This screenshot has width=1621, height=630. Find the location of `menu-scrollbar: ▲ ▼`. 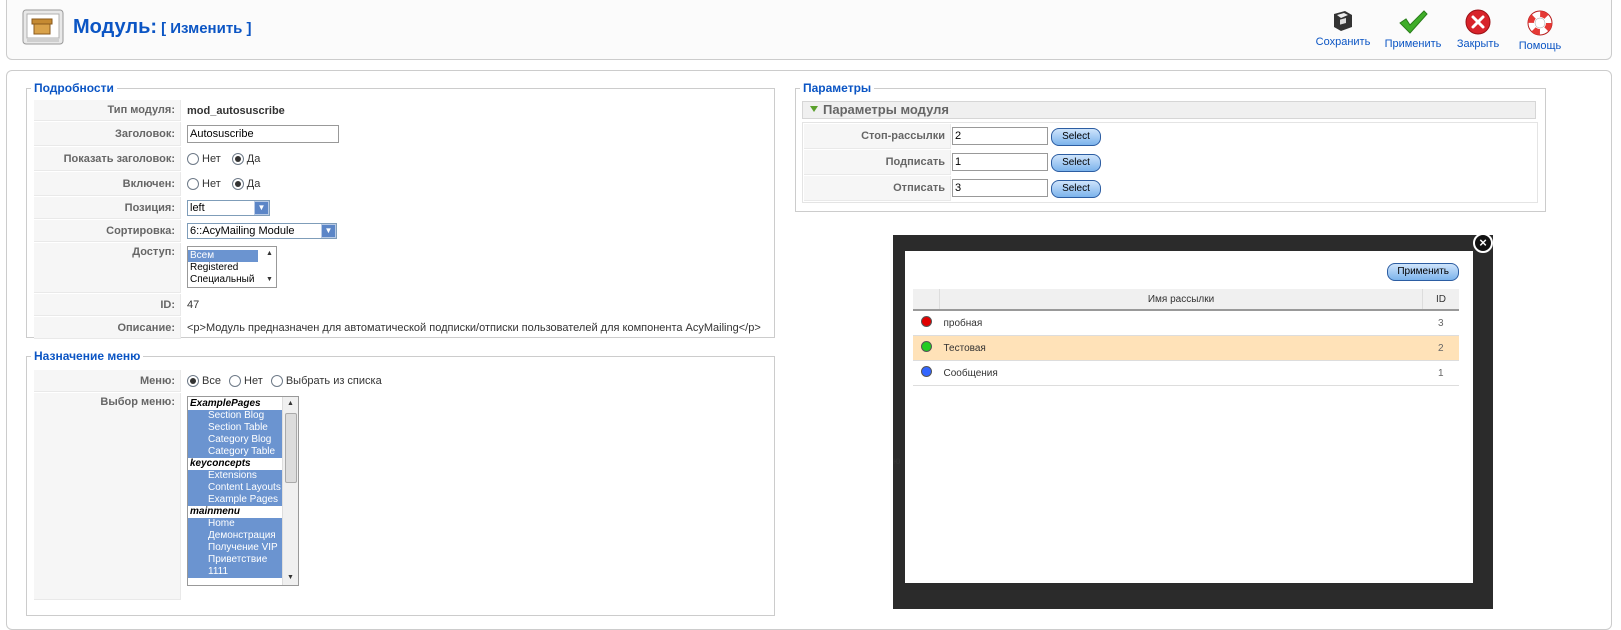

menu-scrollbar: ▲ ▼ is located at coordinates (290, 491).